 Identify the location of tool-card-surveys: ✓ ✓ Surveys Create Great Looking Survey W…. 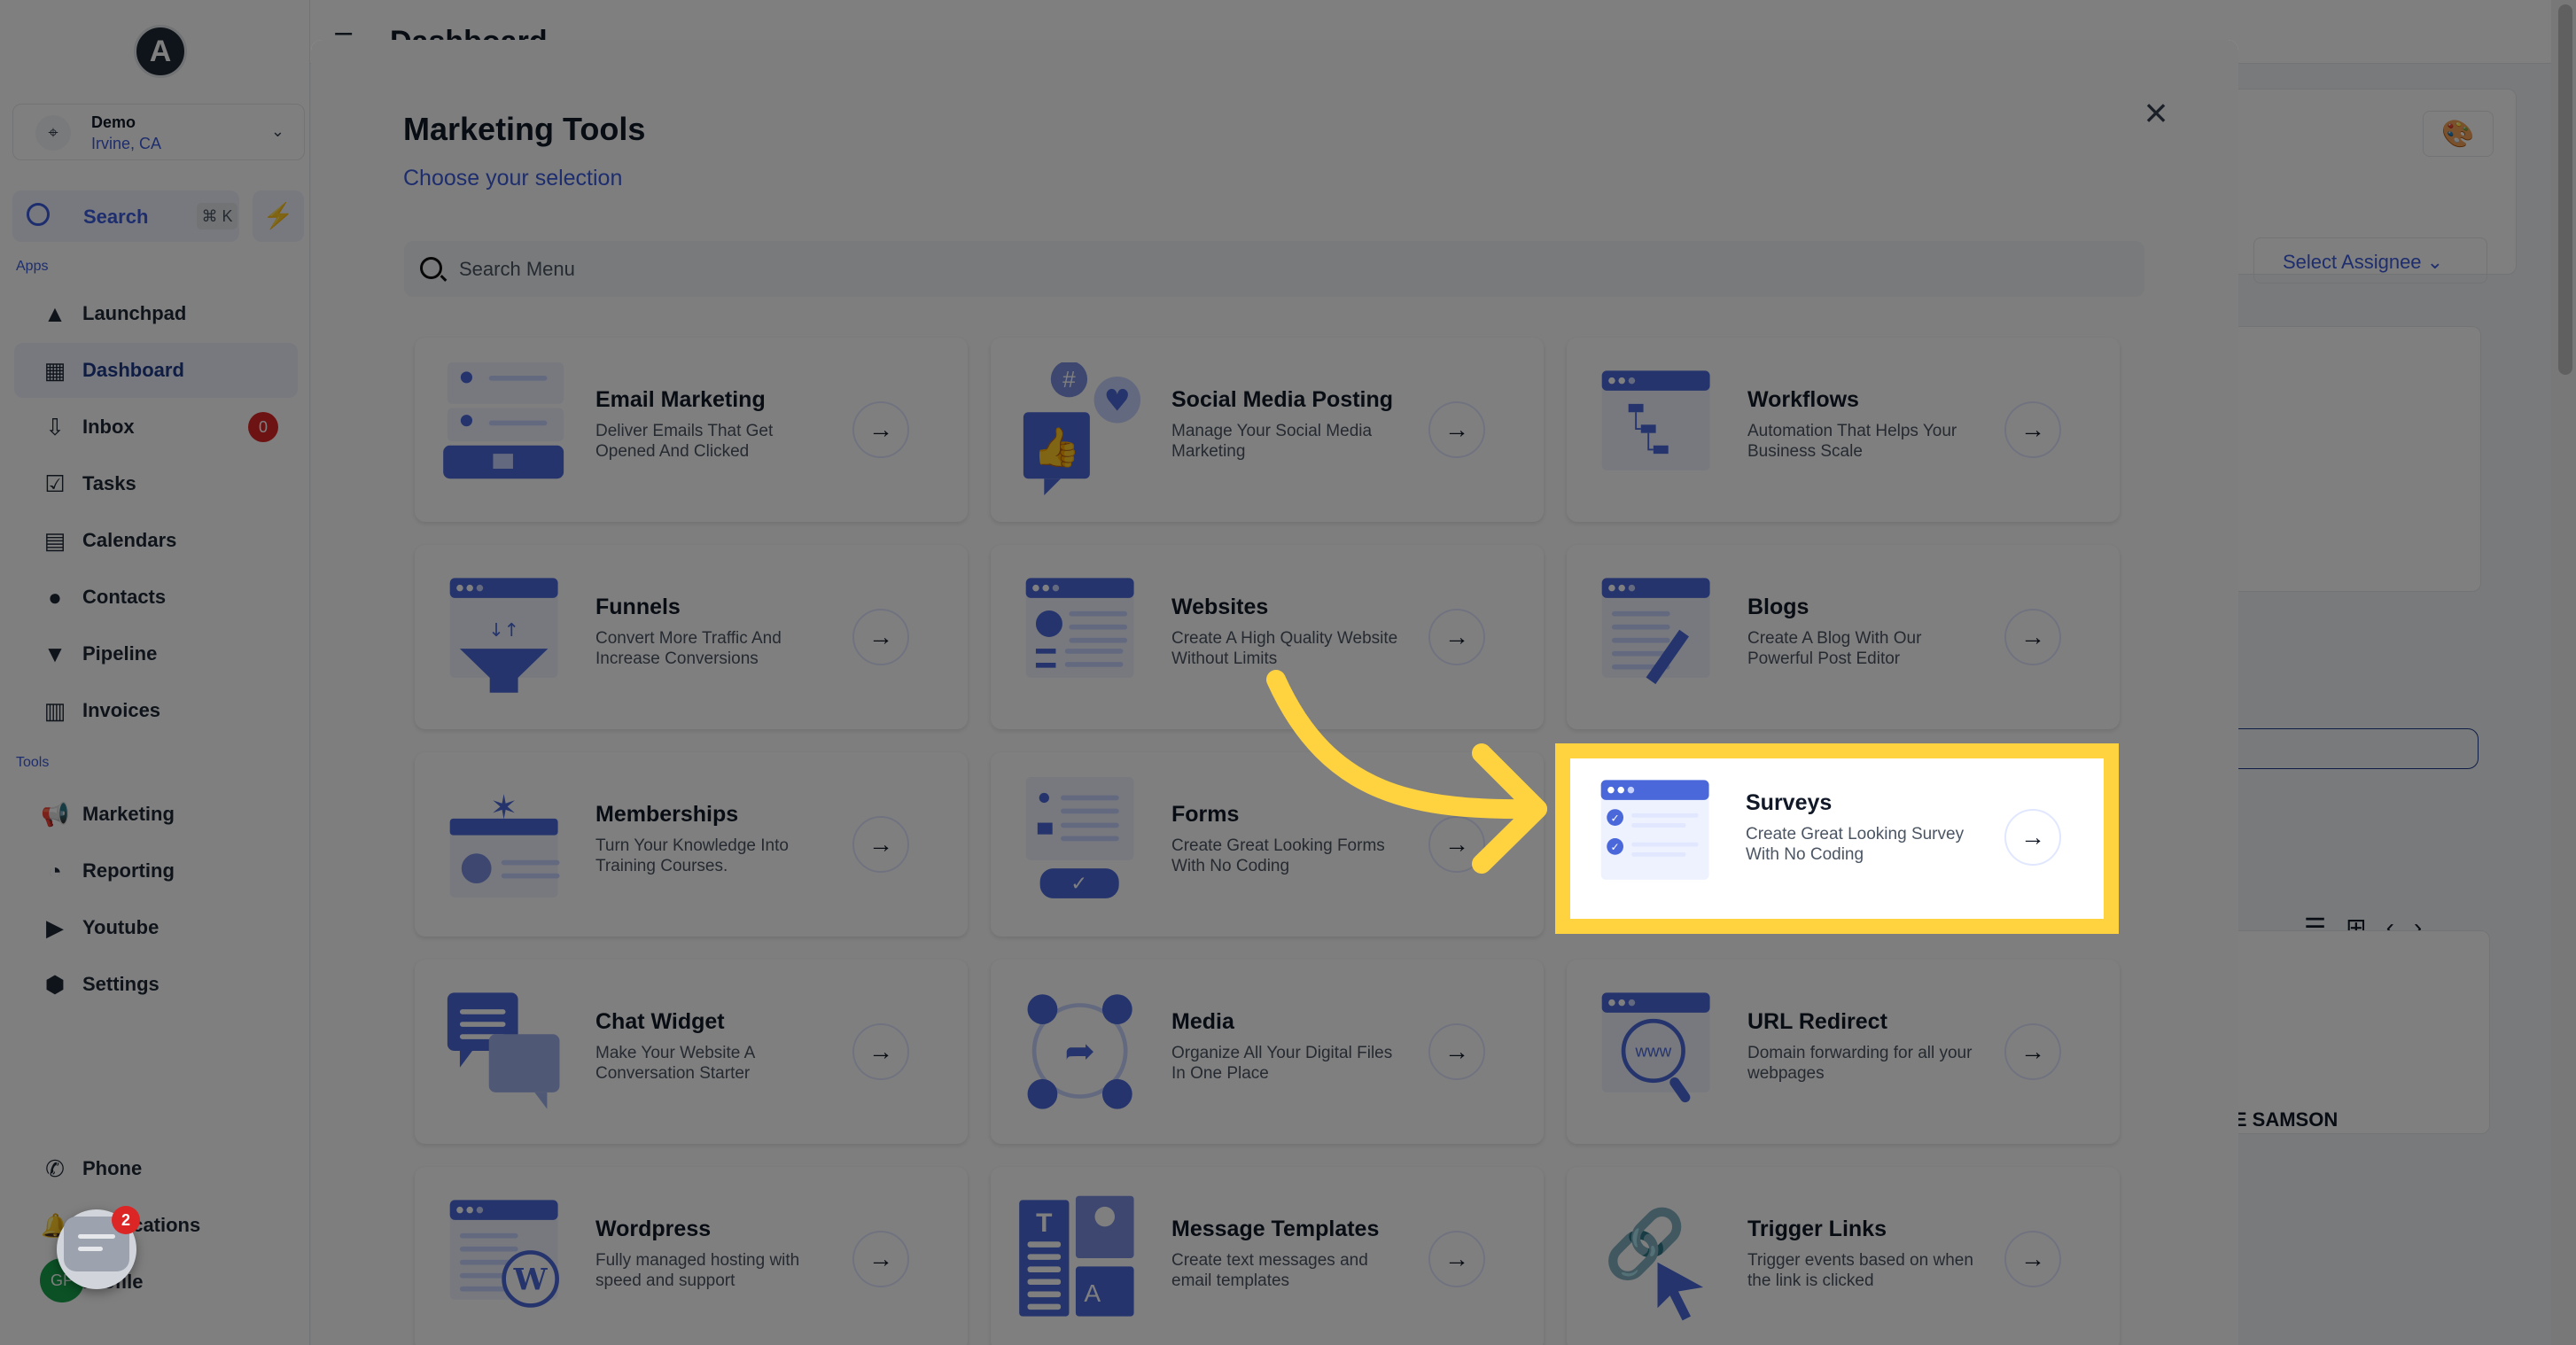
(1837, 839).